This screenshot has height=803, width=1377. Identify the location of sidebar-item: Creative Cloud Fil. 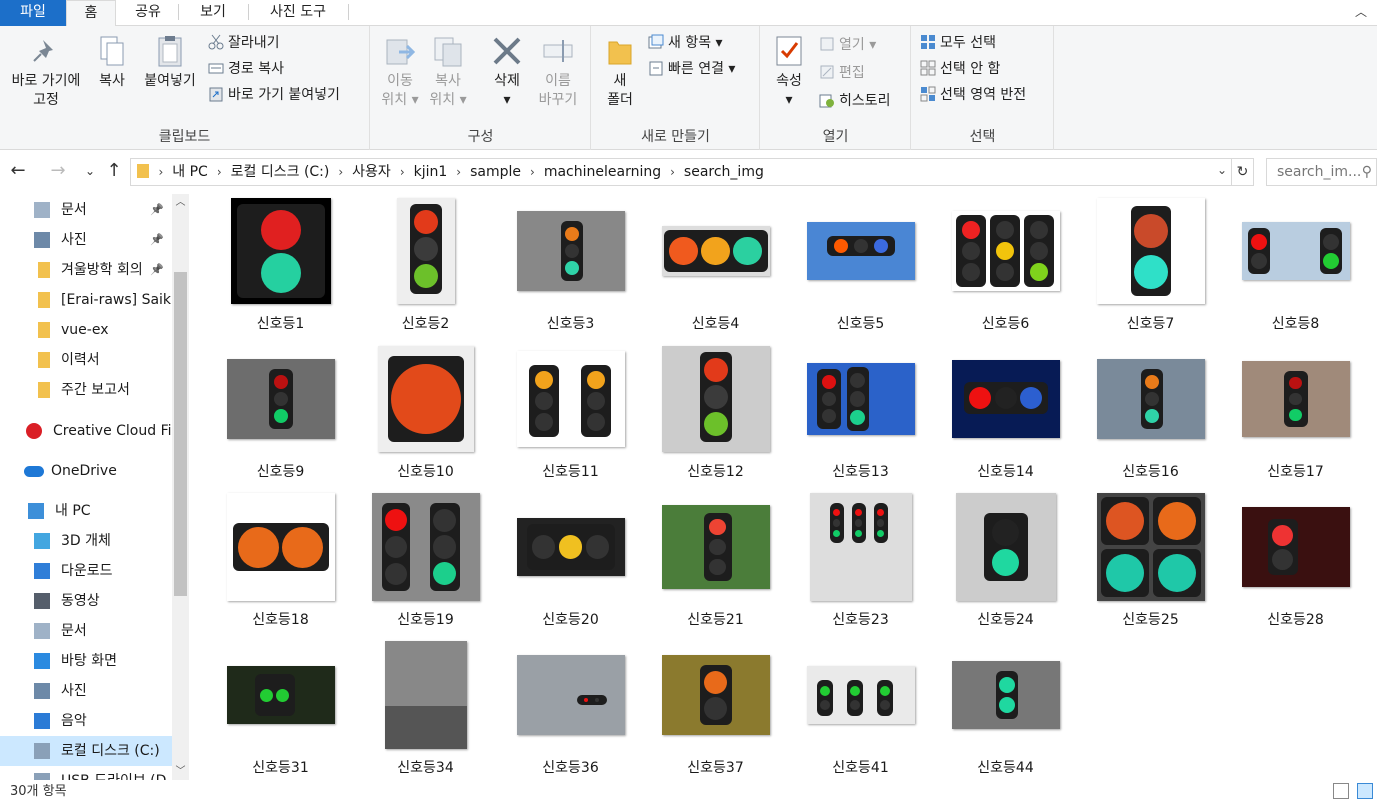
(86, 431).